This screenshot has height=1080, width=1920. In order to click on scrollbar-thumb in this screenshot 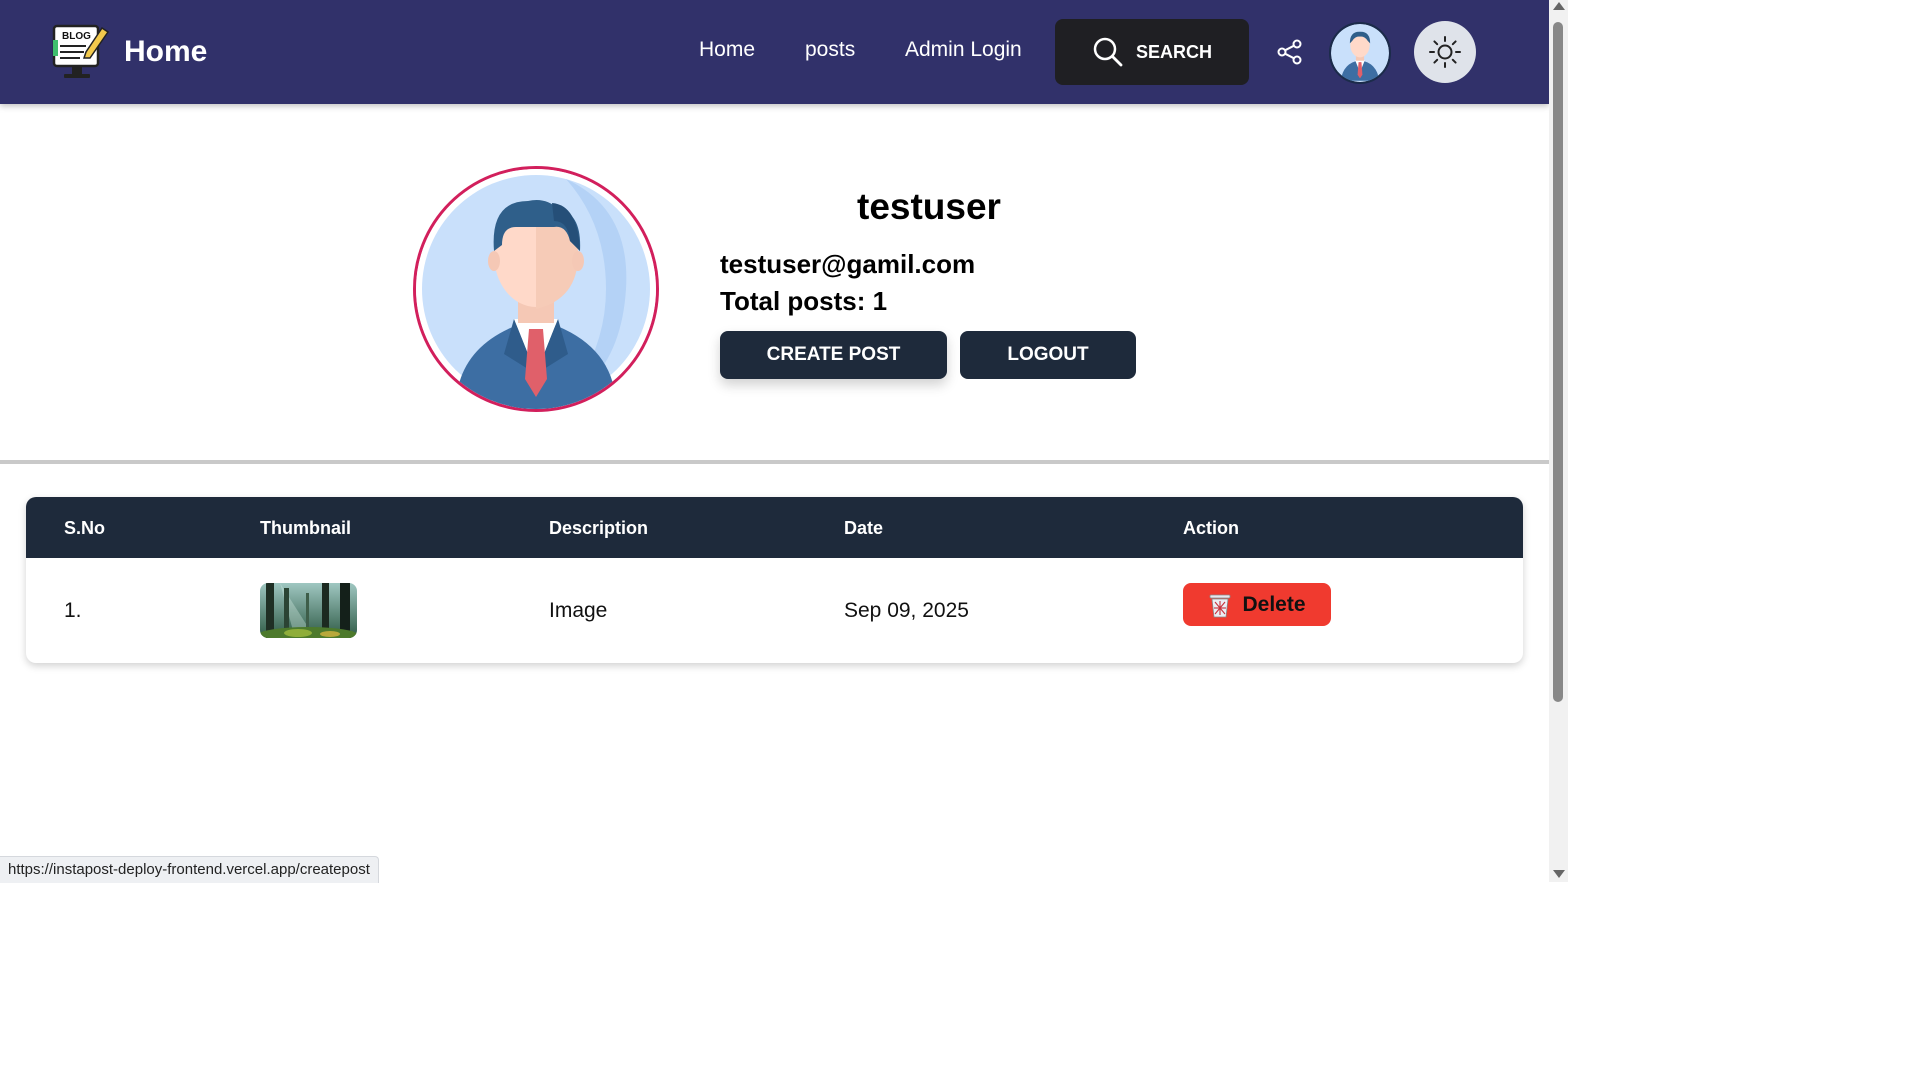, I will do `click(1558, 362)`.